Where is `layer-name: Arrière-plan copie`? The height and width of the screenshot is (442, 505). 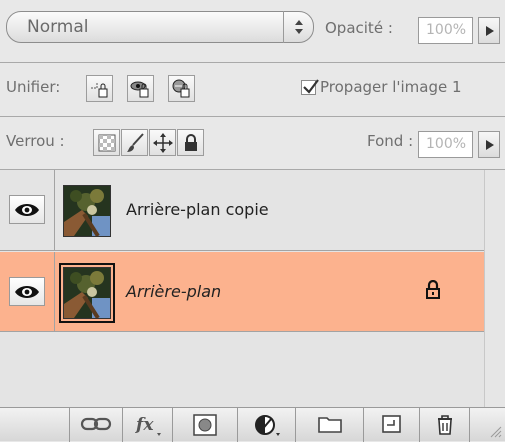 layer-name: Arrière-plan copie is located at coordinates (197, 209).